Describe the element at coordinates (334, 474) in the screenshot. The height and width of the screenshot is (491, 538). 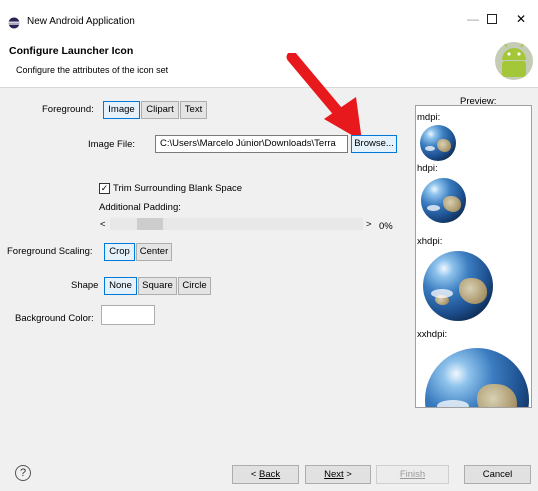
I see `next-label: Next` at that location.